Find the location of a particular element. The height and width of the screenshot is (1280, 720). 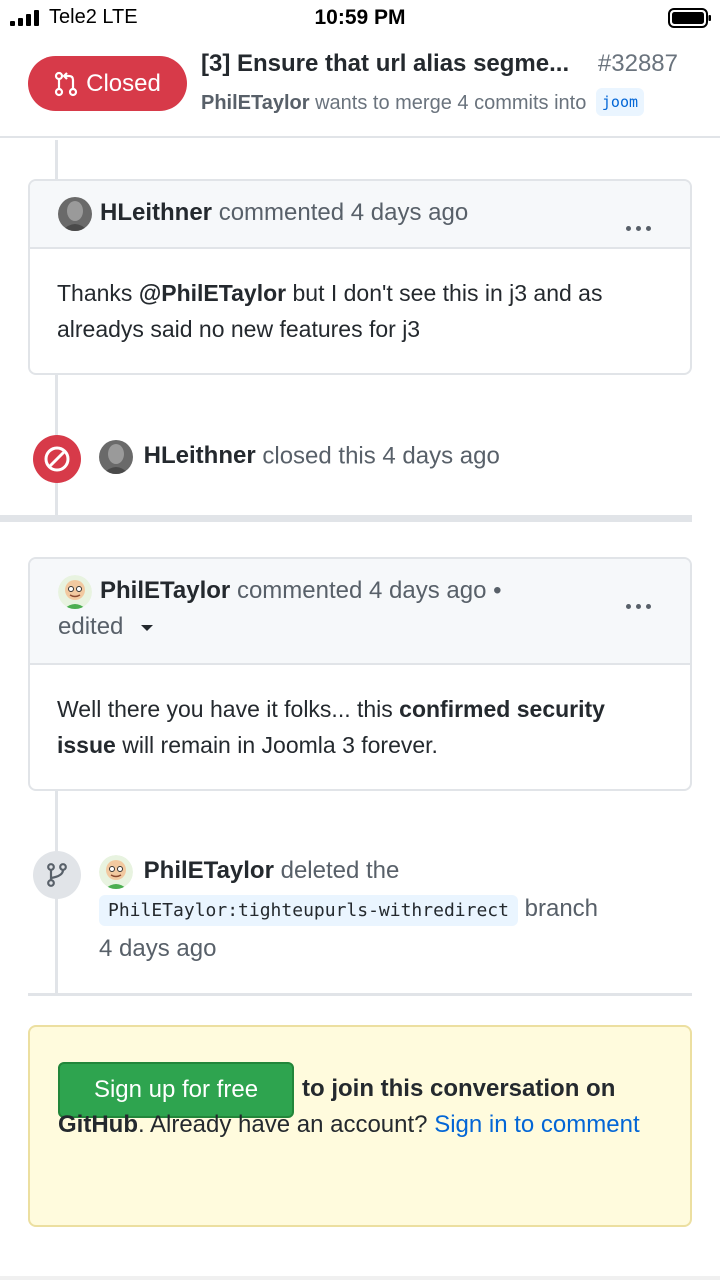

pull-request-closed-icon is located at coordinates (66, 83).